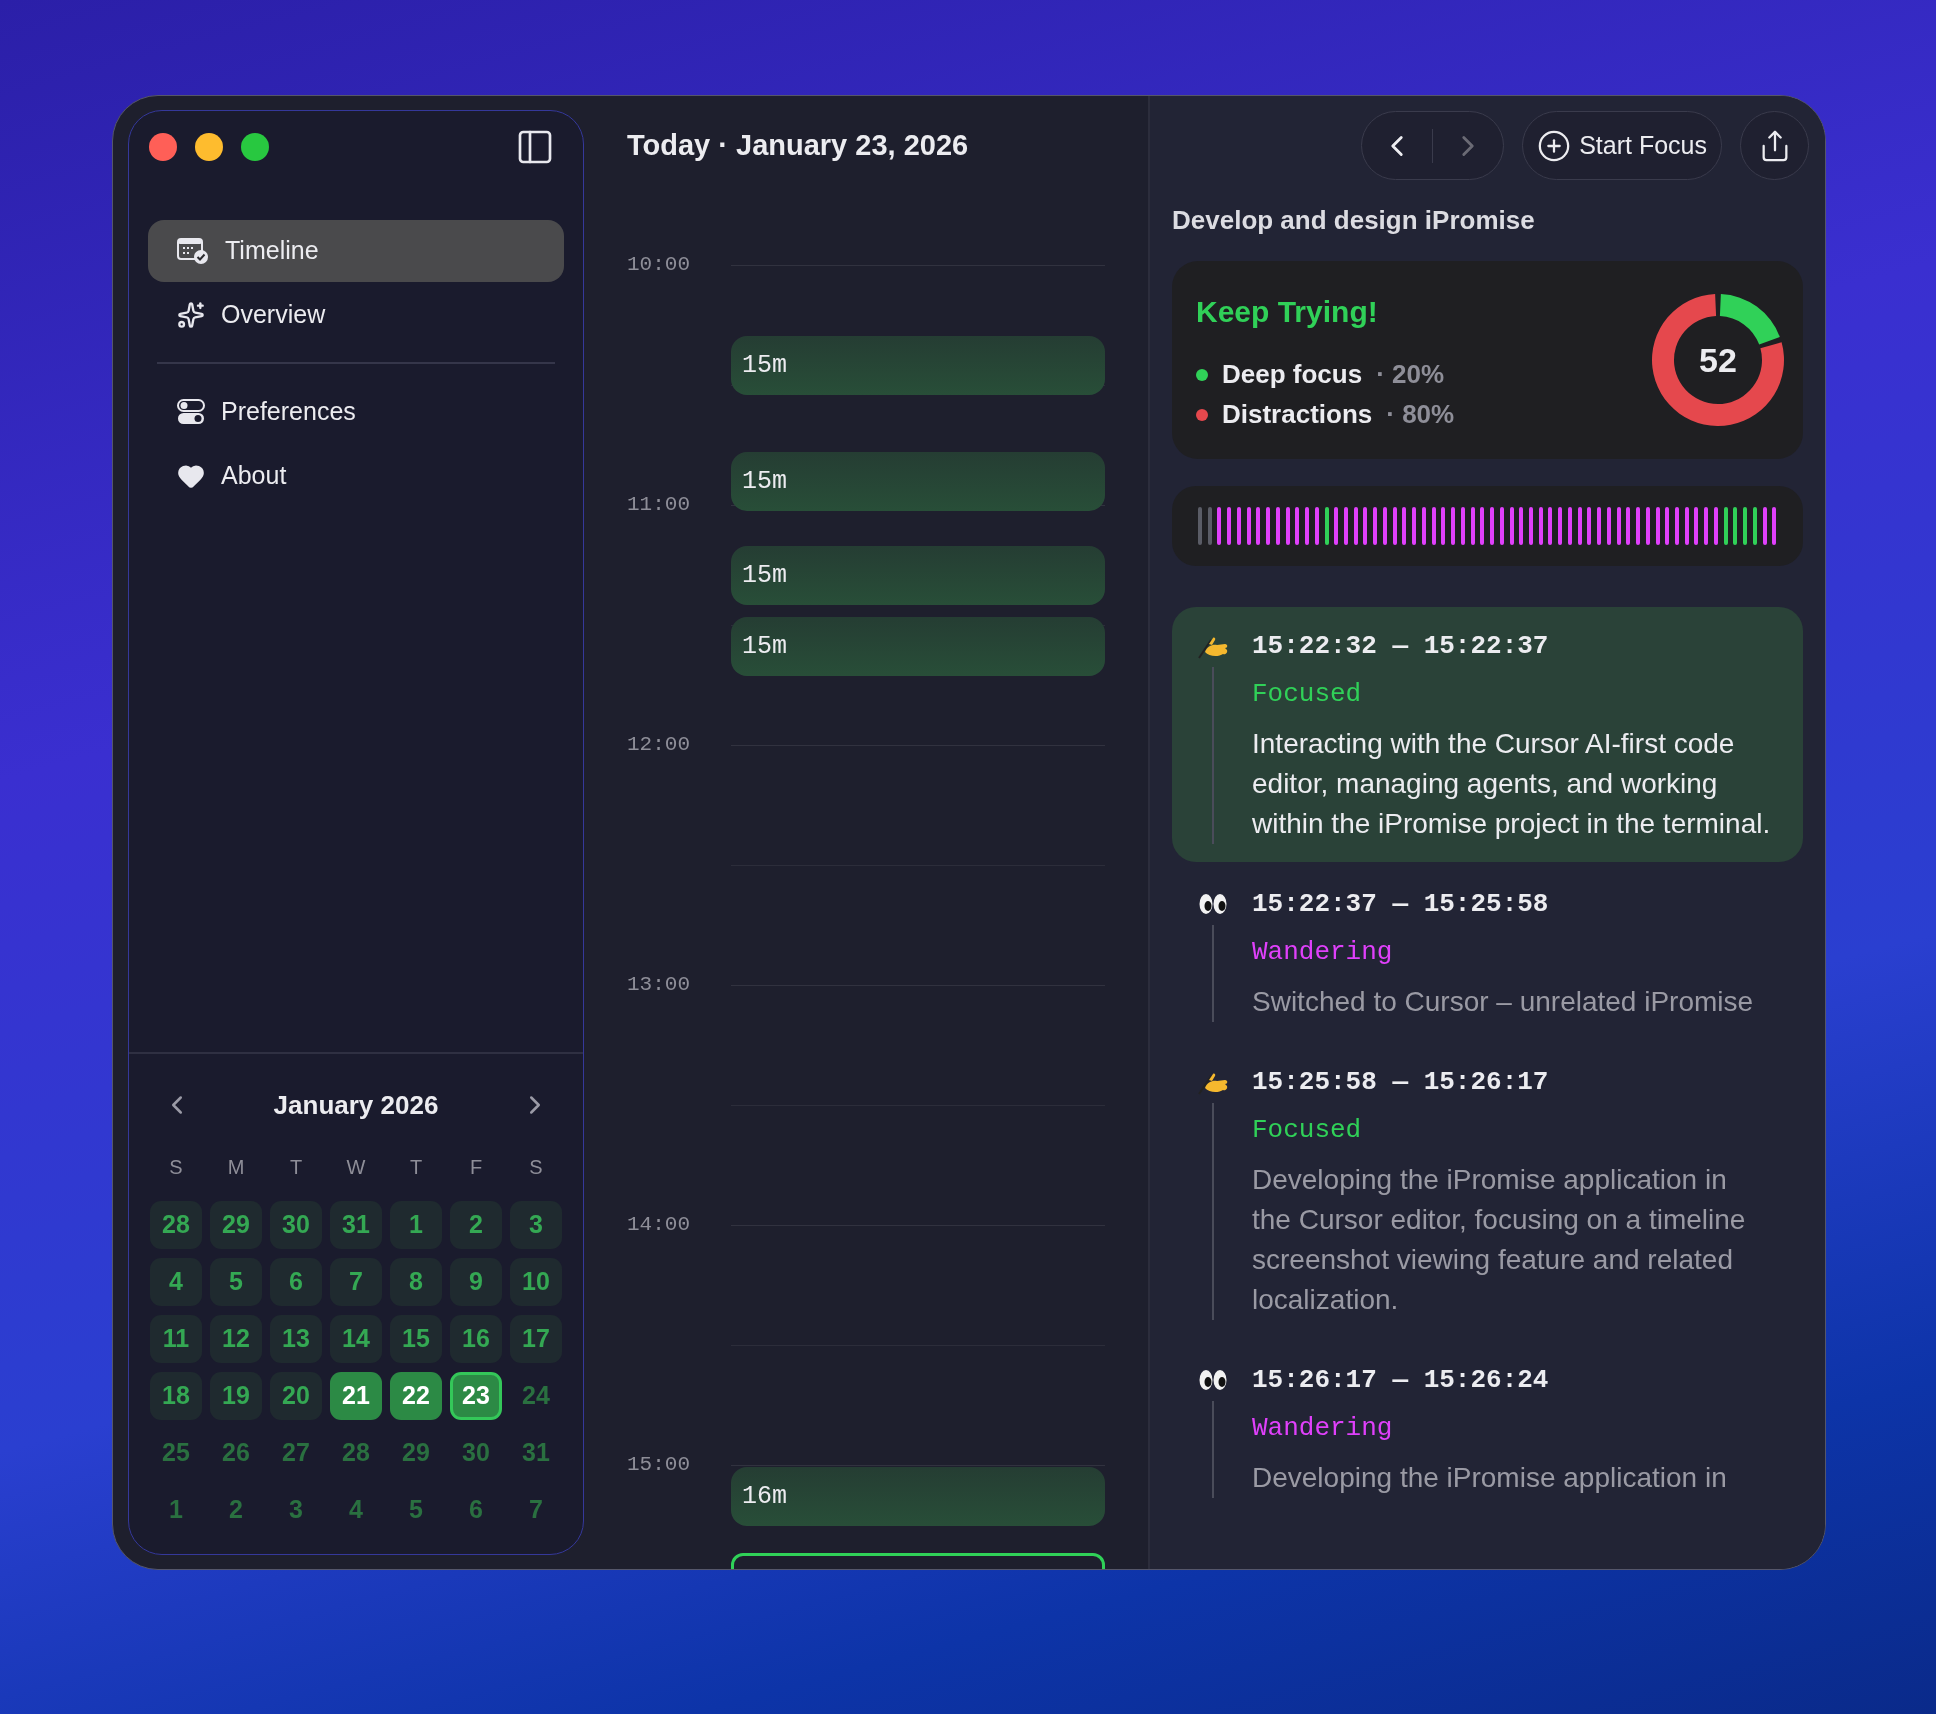 The height and width of the screenshot is (1714, 1936). What do you see at coordinates (416, 1396) in the screenshot?
I see `calendar-day: 22` at bounding box center [416, 1396].